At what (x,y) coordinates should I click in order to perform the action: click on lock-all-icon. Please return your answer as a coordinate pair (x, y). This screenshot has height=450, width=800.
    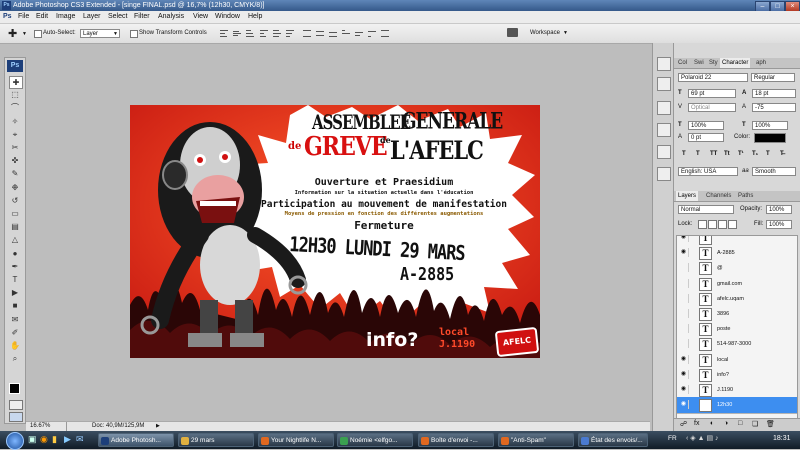
    Looking at the image, I should click on (732, 224).